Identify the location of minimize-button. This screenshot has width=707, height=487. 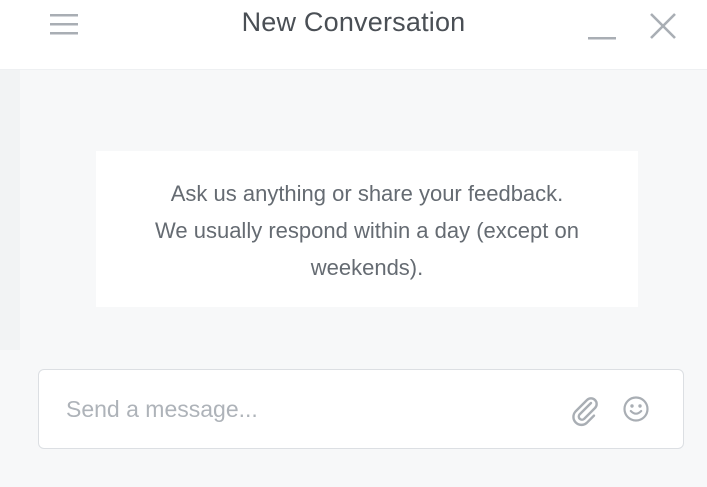
(602, 26).